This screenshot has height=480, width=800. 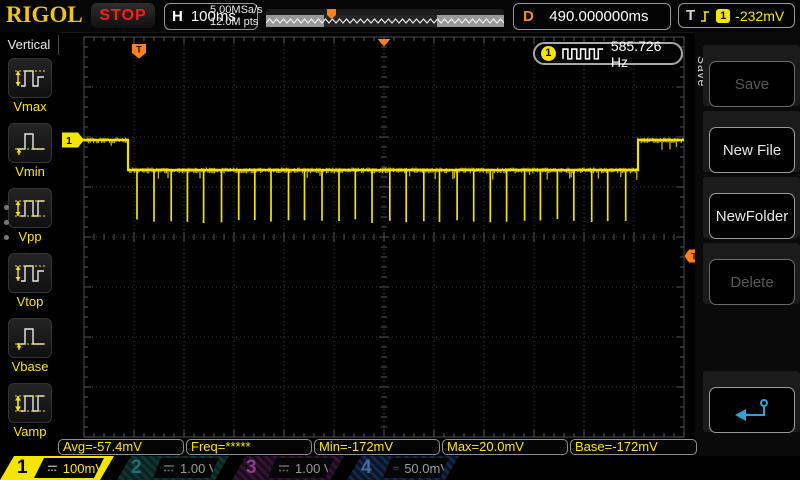 What do you see at coordinates (69, 141) in the screenshot?
I see `svg-text: 1` at bounding box center [69, 141].